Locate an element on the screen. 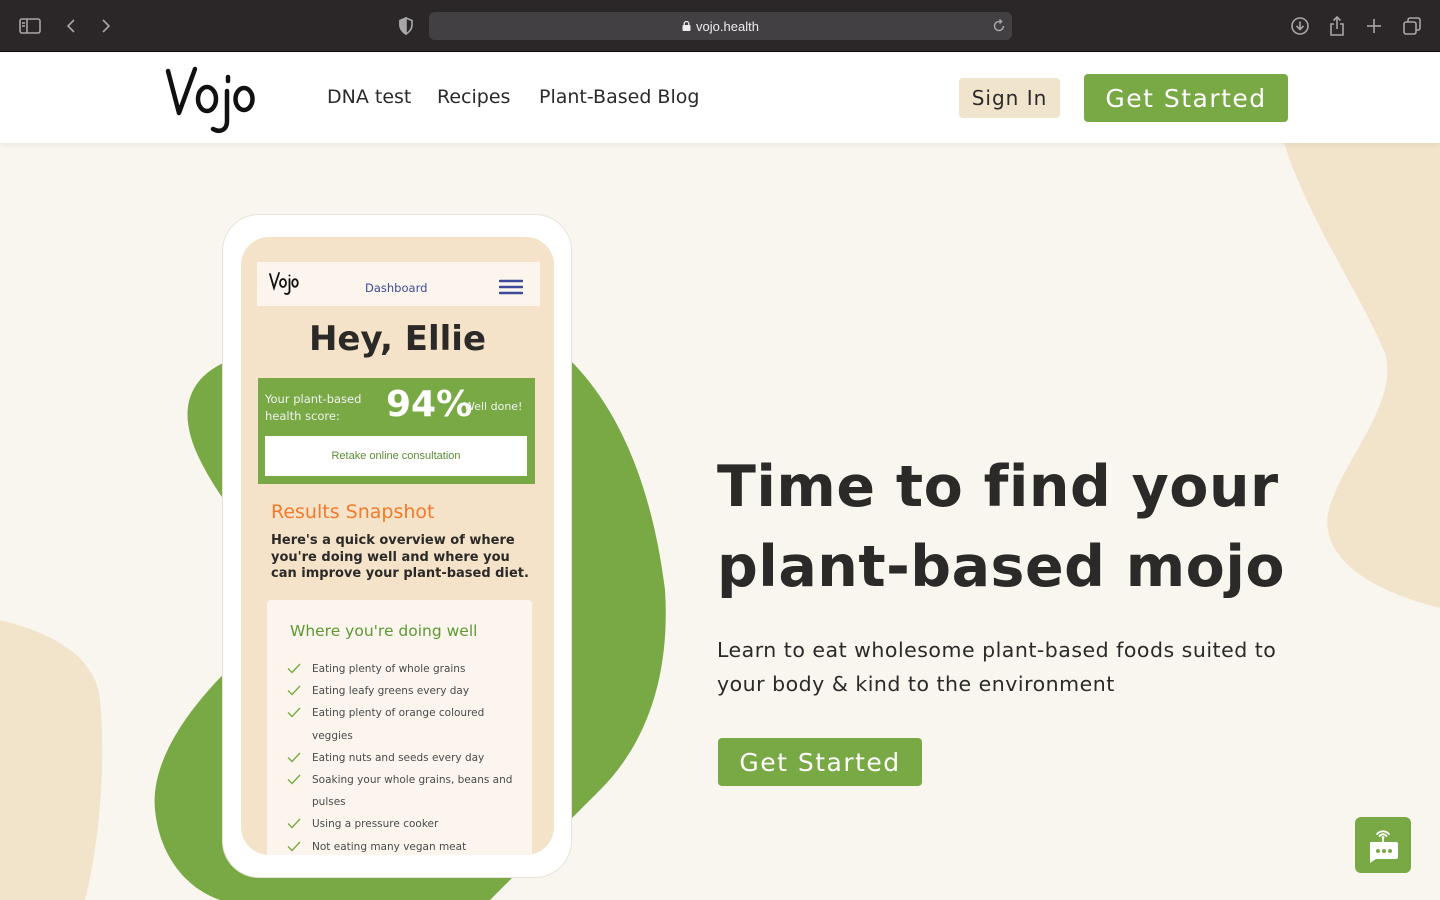 This screenshot has width=1440, height=900. hero-title-line: Time to find your is located at coordinates (998, 487).